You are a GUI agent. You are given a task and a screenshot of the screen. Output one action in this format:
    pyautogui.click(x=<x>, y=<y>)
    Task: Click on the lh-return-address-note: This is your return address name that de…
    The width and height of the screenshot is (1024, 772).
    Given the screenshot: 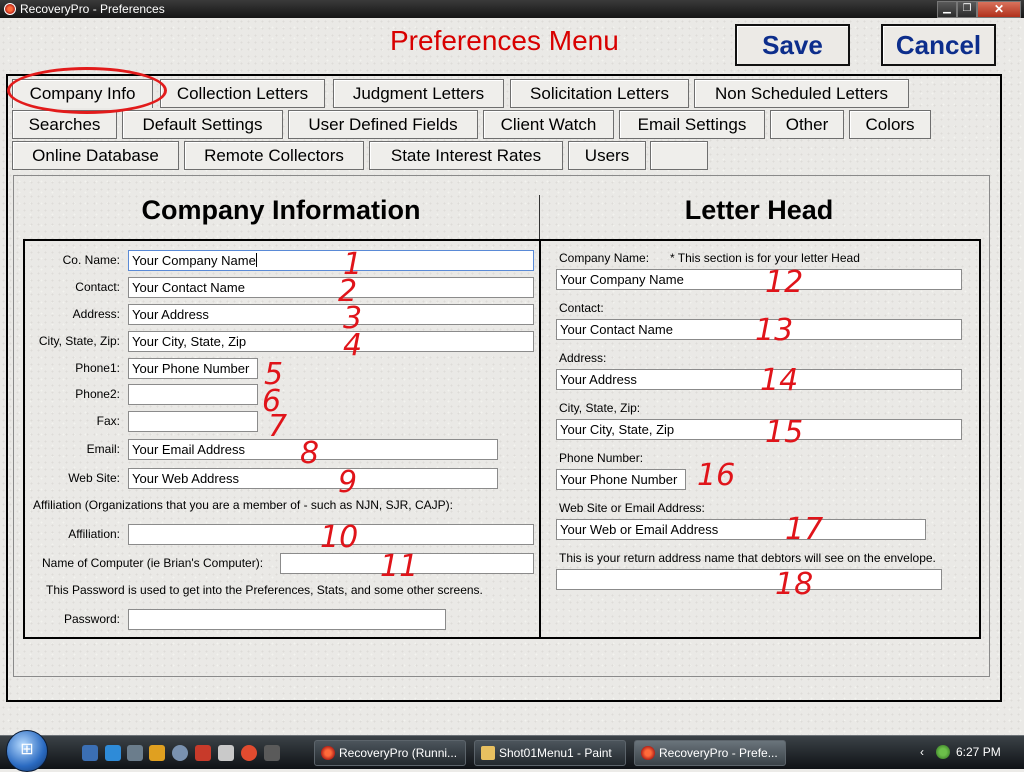 What is the action you would take?
    pyautogui.click(x=747, y=558)
    